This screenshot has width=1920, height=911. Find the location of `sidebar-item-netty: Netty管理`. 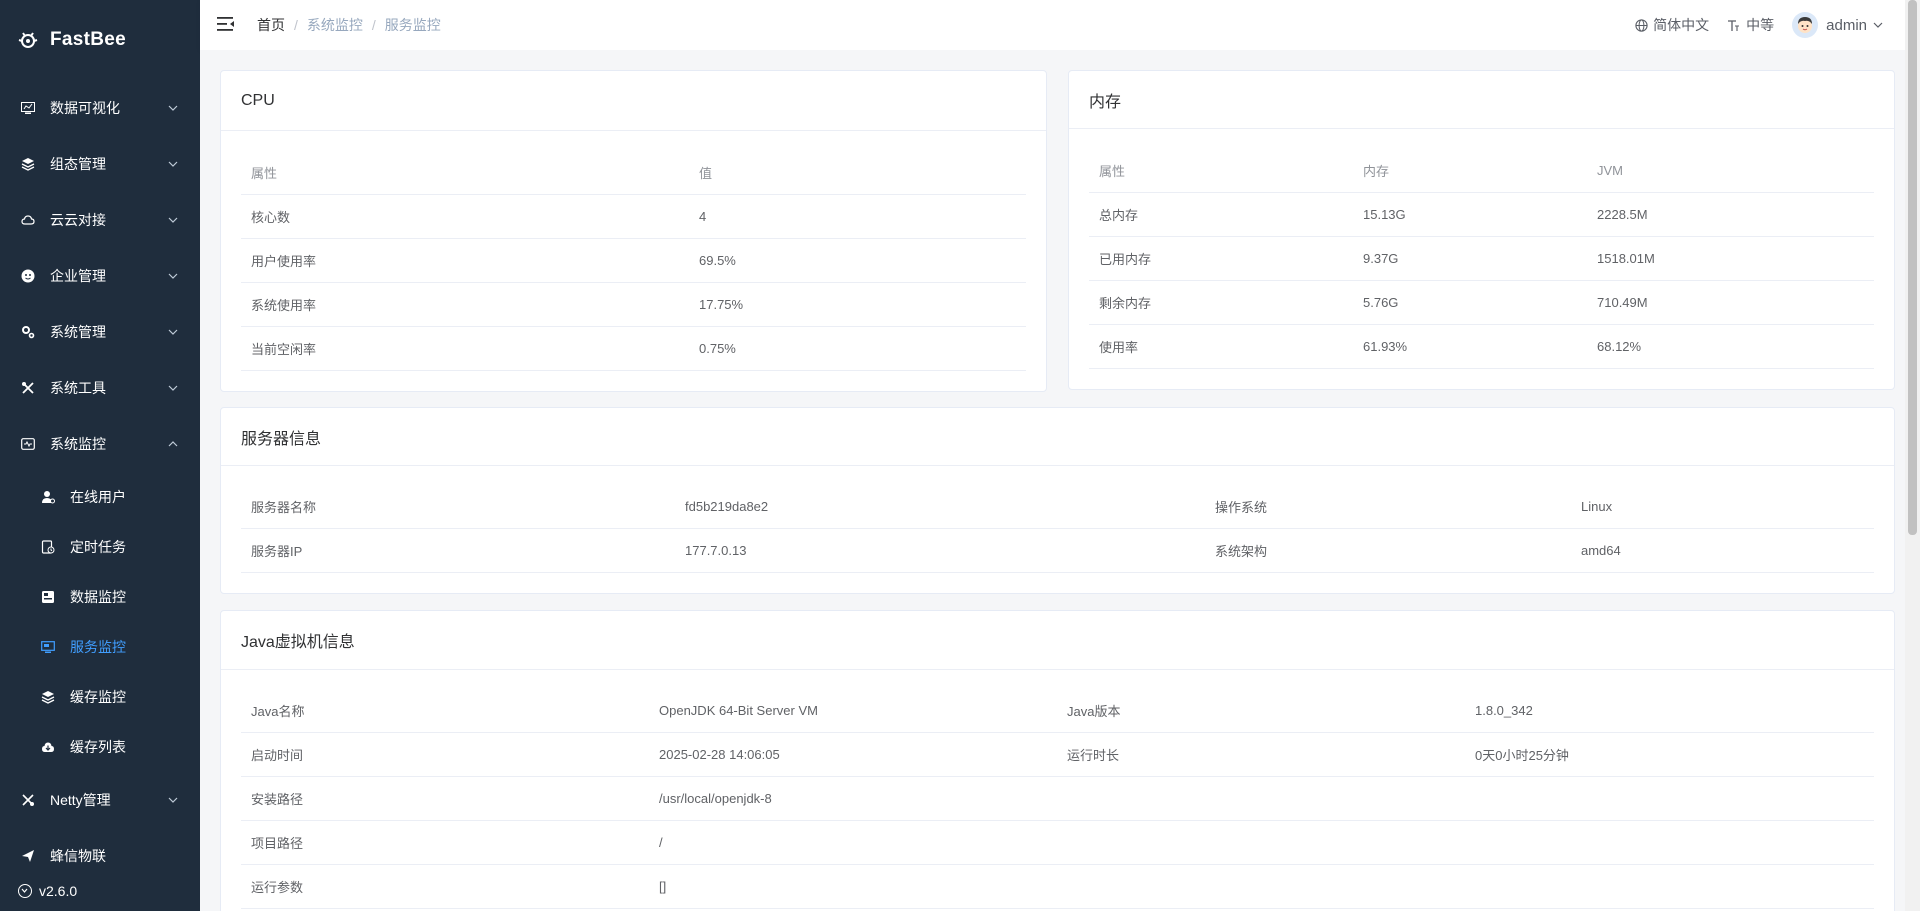

sidebar-item-netty: Netty管理 is located at coordinates (100, 800).